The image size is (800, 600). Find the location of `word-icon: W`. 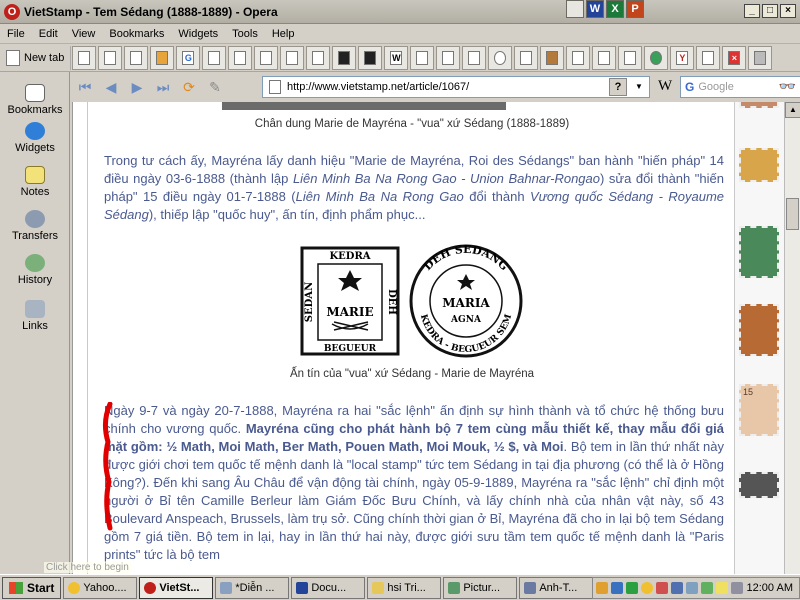

word-icon: W is located at coordinates (595, 9).